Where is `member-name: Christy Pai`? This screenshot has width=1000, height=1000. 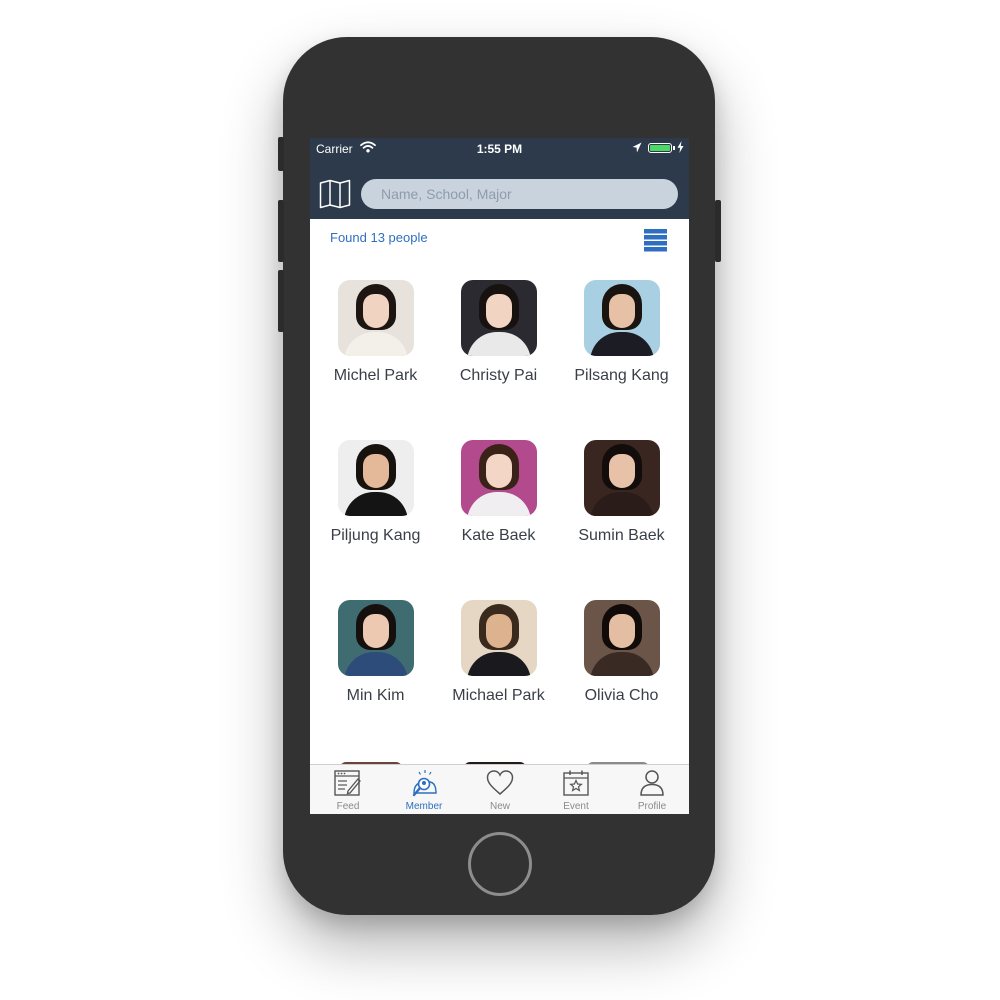
member-name: Christy Pai is located at coordinates (498, 375).